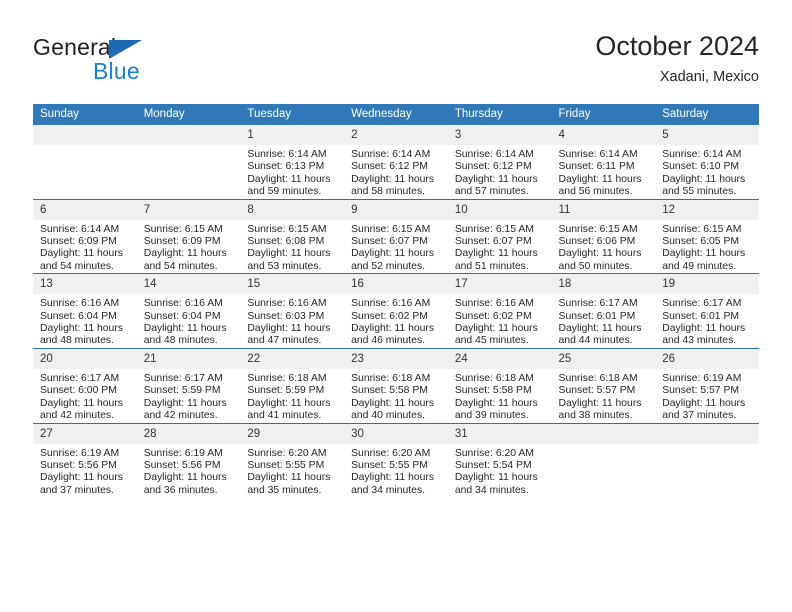 The height and width of the screenshot is (612, 792). Describe the element at coordinates (188, 284) in the screenshot. I see `day-number: 14` at that location.